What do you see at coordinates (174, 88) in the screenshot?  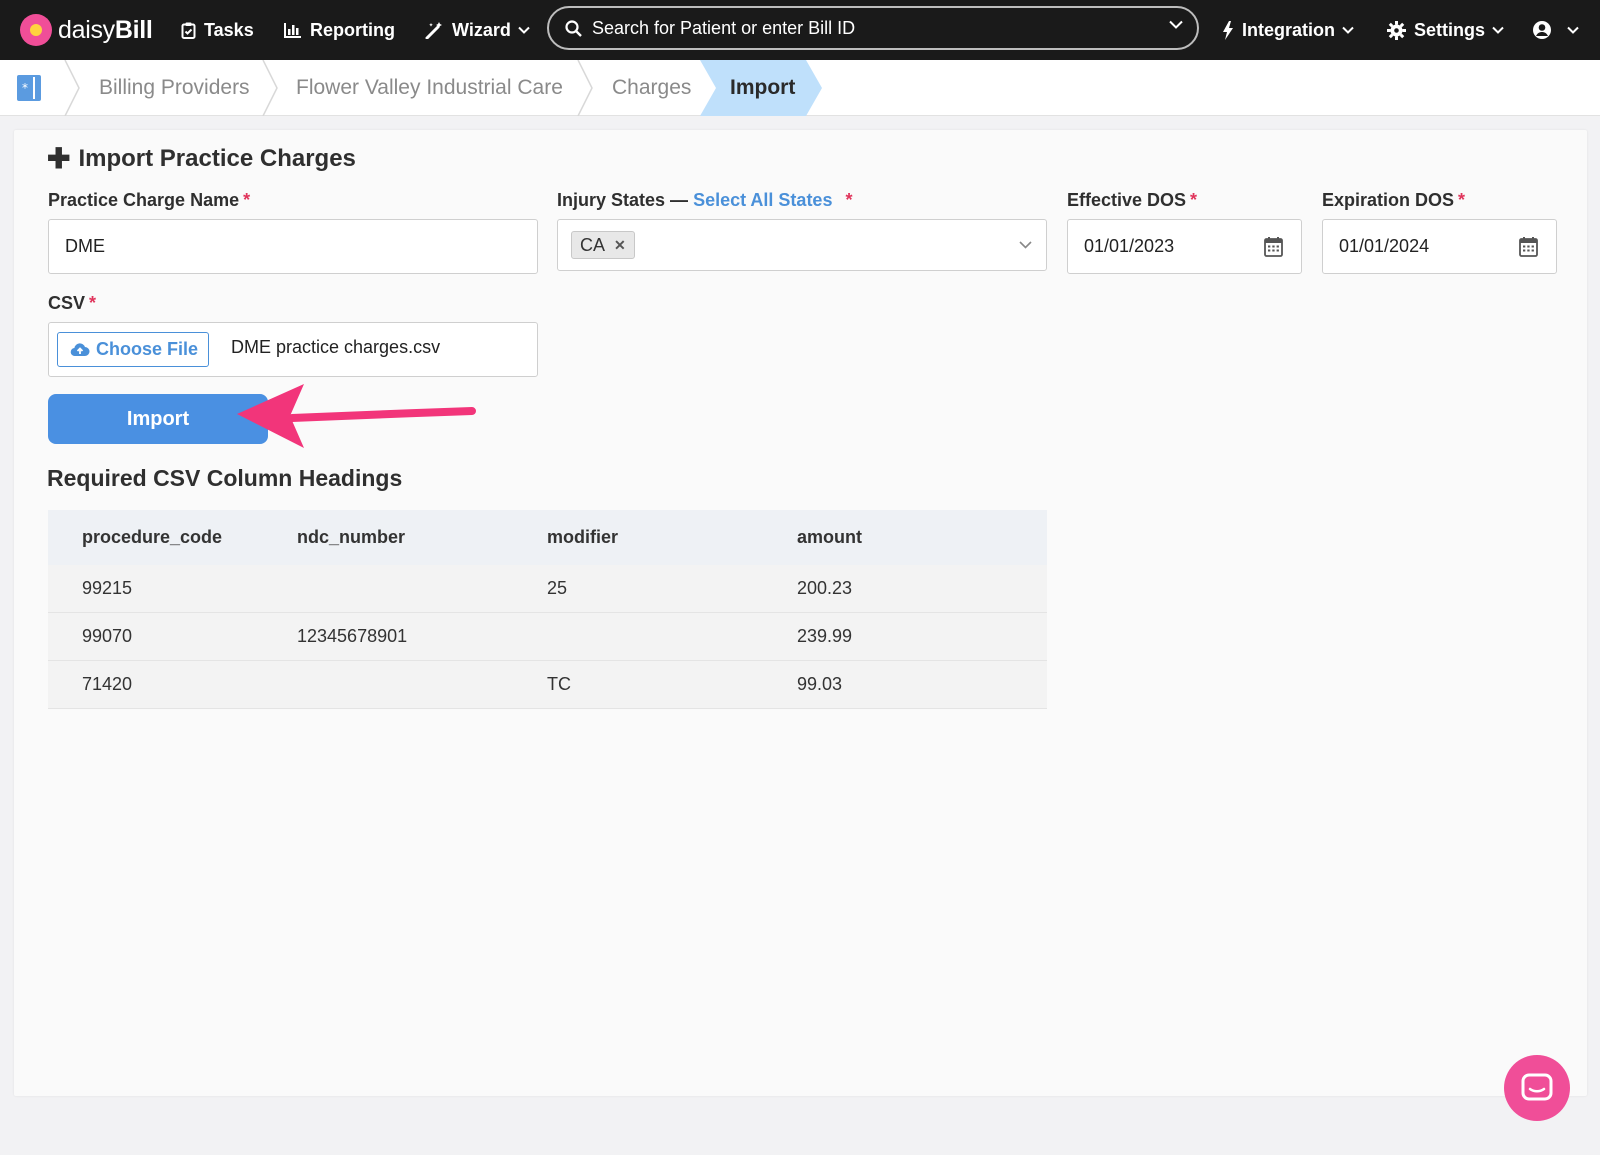 I see `breadcrumb-billing-providers: Billing Providers` at bounding box center [174, 88].